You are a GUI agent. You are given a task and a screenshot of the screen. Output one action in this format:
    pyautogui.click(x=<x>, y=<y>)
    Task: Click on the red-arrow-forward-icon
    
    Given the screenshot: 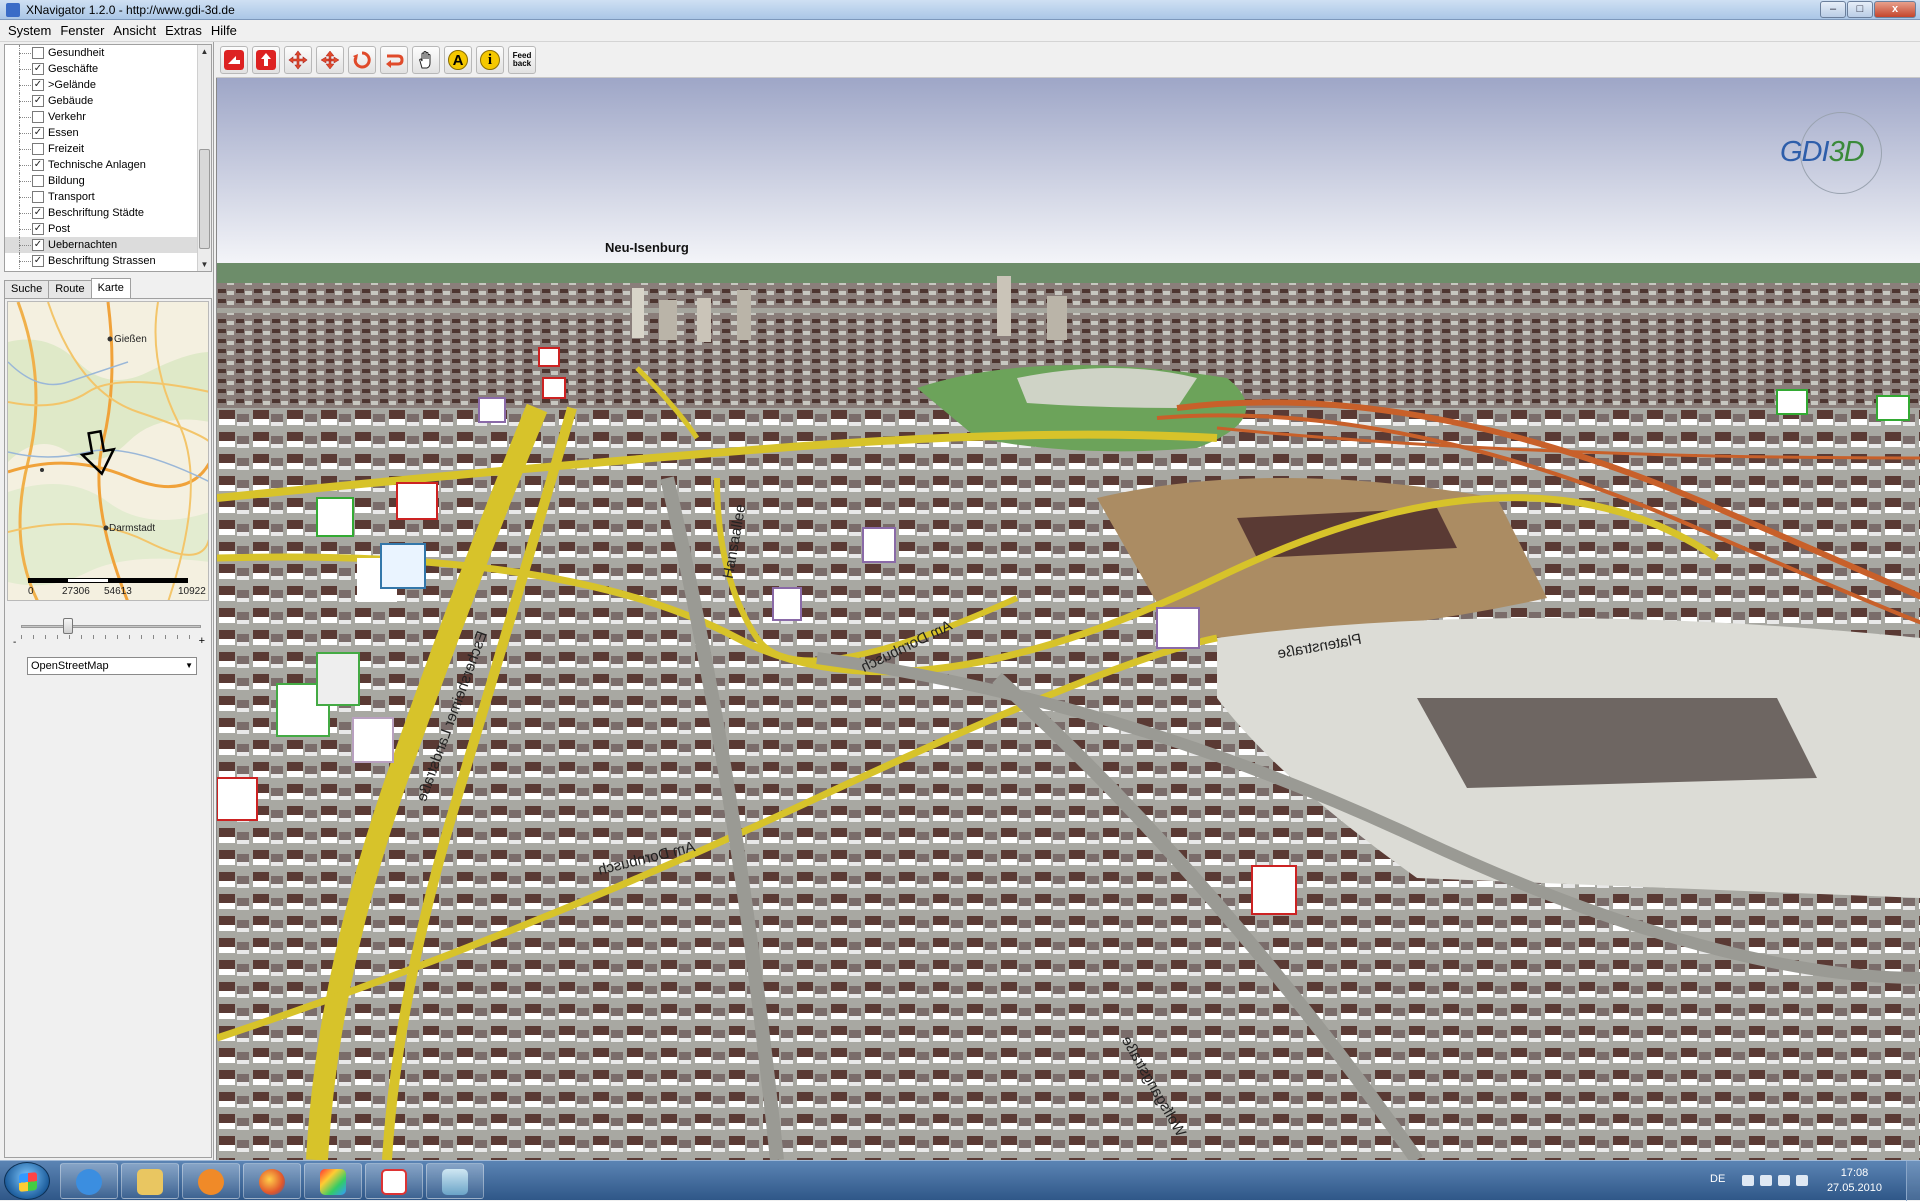 What is the action you would take?
    pyautogui.click(x=234, y=60)
    